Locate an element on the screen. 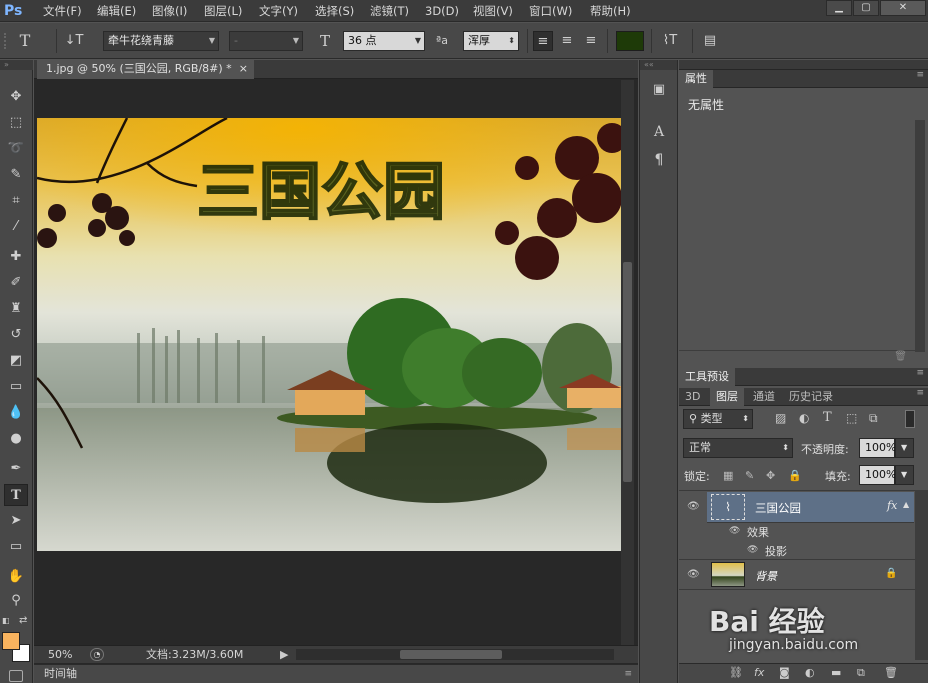 The width and height of the screenshot is (928, 683). pixel-filter-icon: ▨ is located at coordinates (780, 418).